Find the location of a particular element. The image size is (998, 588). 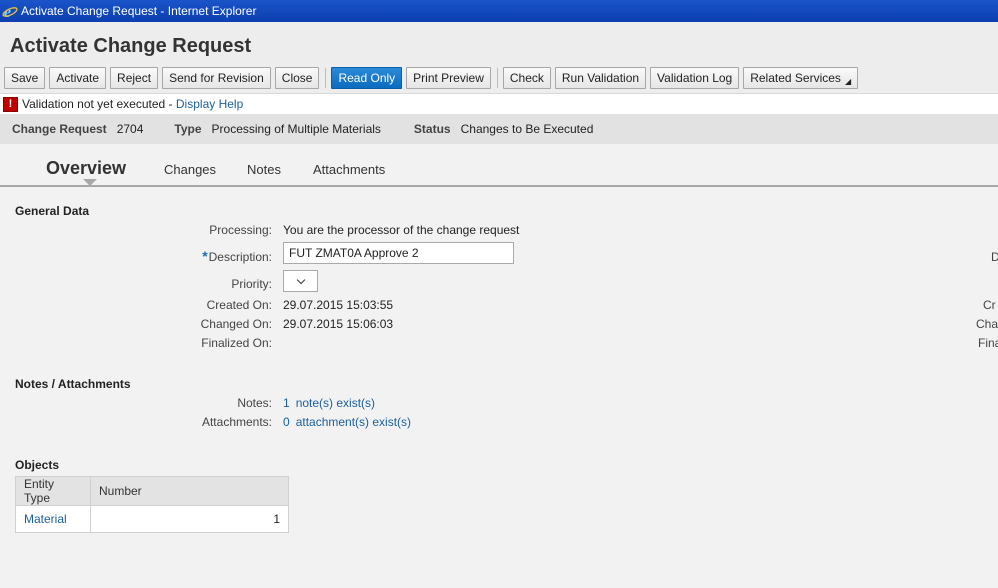

display-help-link: Display Help is located at coordinates (209, 104).